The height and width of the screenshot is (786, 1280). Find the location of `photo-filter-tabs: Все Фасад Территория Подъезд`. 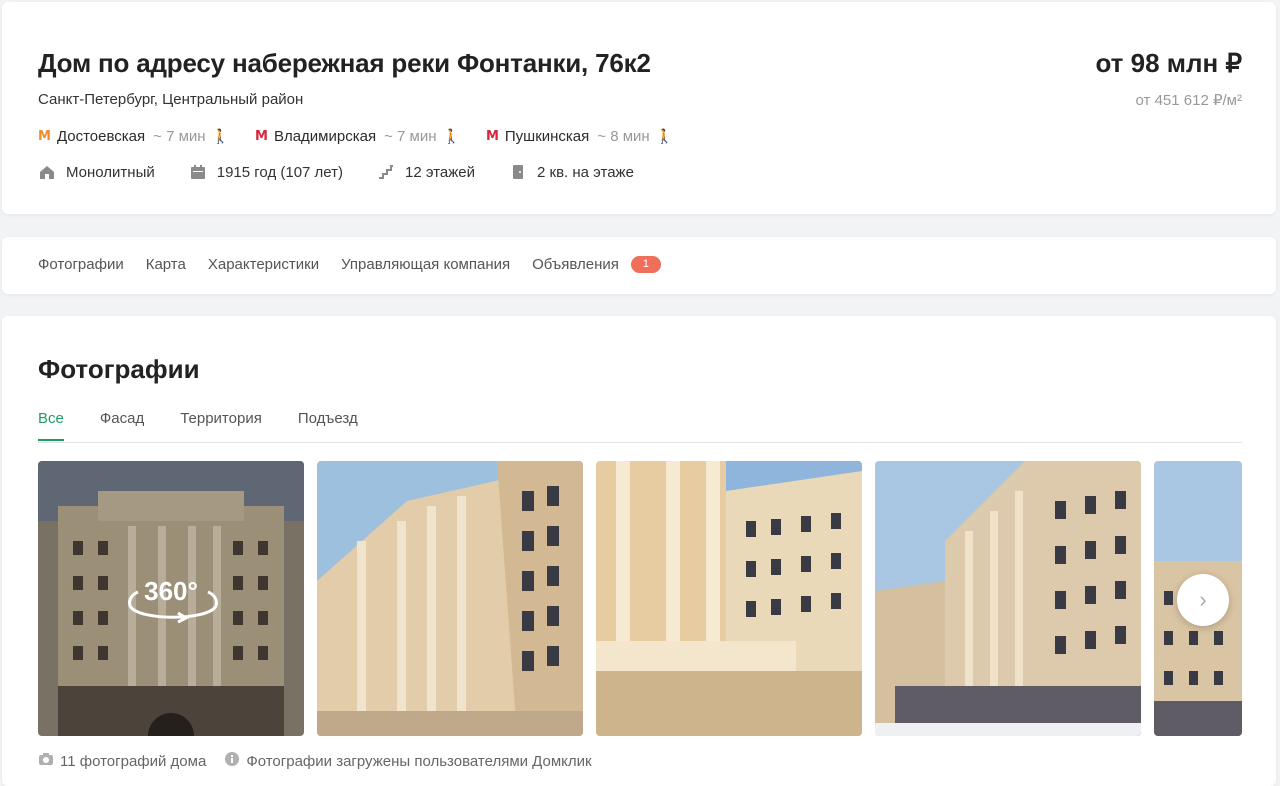

photo-filter-tabs: Все Фасад Территория Подъезд is located at coordinates (216, 425).